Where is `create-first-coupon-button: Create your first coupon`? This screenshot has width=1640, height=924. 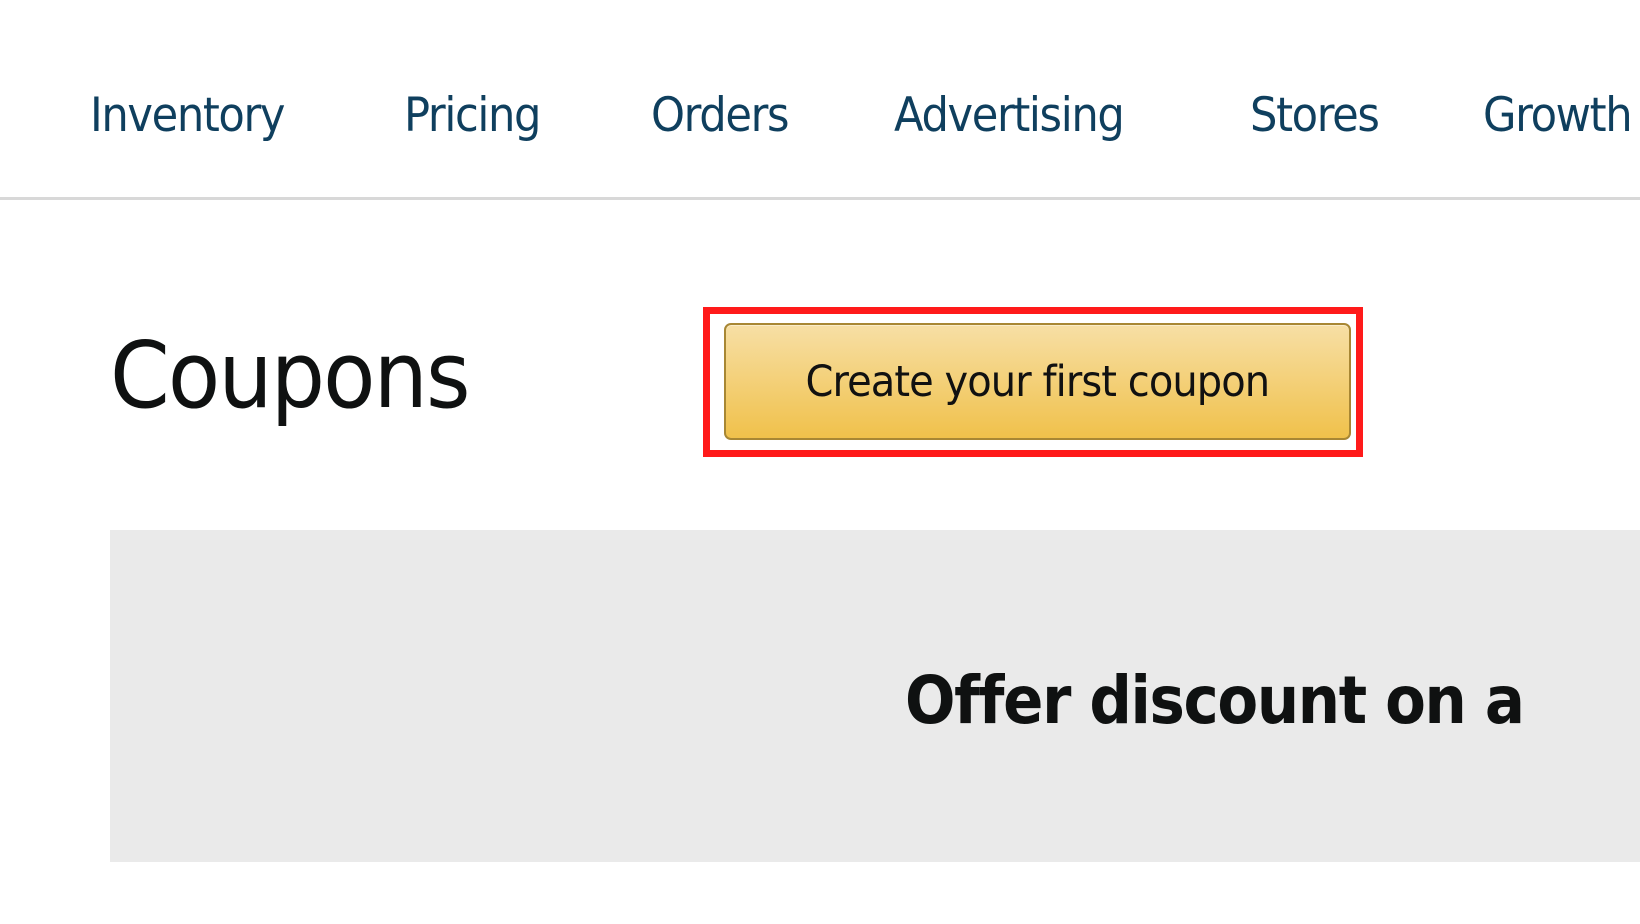
create-first-coupon-button: Create your first coupon is located at coordinates (1037, 381).